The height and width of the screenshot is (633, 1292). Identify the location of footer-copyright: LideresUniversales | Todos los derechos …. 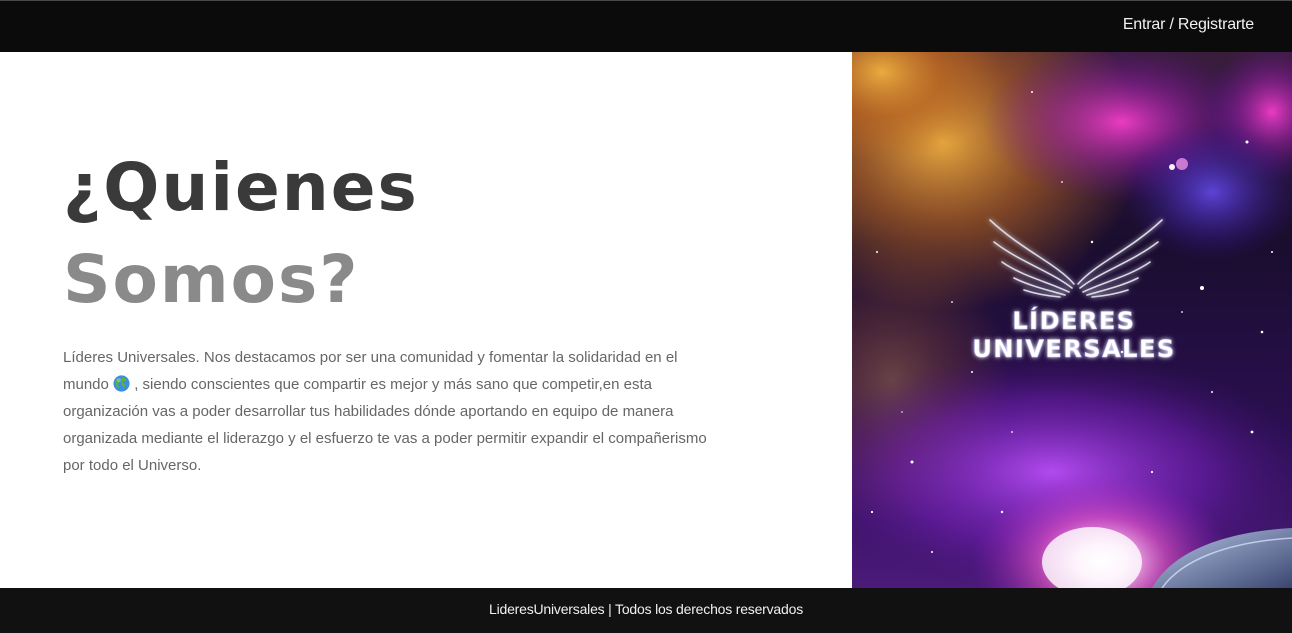
(646, 609).